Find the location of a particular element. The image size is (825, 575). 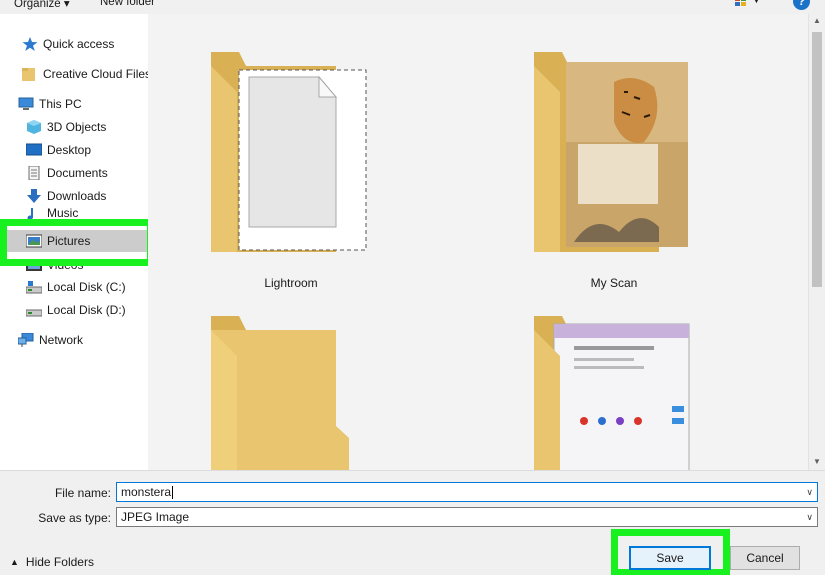

save-as-type-label: Save as type: is located at coordinates (74, 518).